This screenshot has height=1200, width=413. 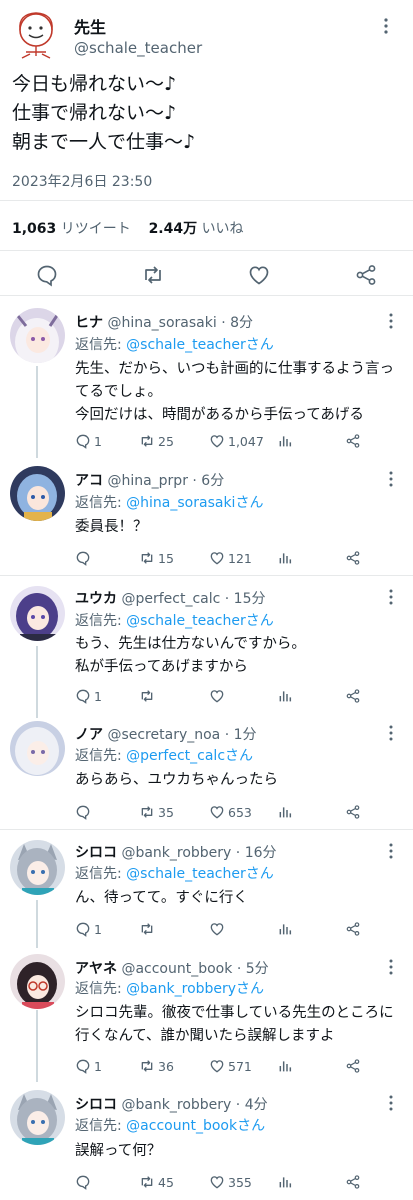 I want to click on like-count: 2.44万, so click(x=173, y=229).